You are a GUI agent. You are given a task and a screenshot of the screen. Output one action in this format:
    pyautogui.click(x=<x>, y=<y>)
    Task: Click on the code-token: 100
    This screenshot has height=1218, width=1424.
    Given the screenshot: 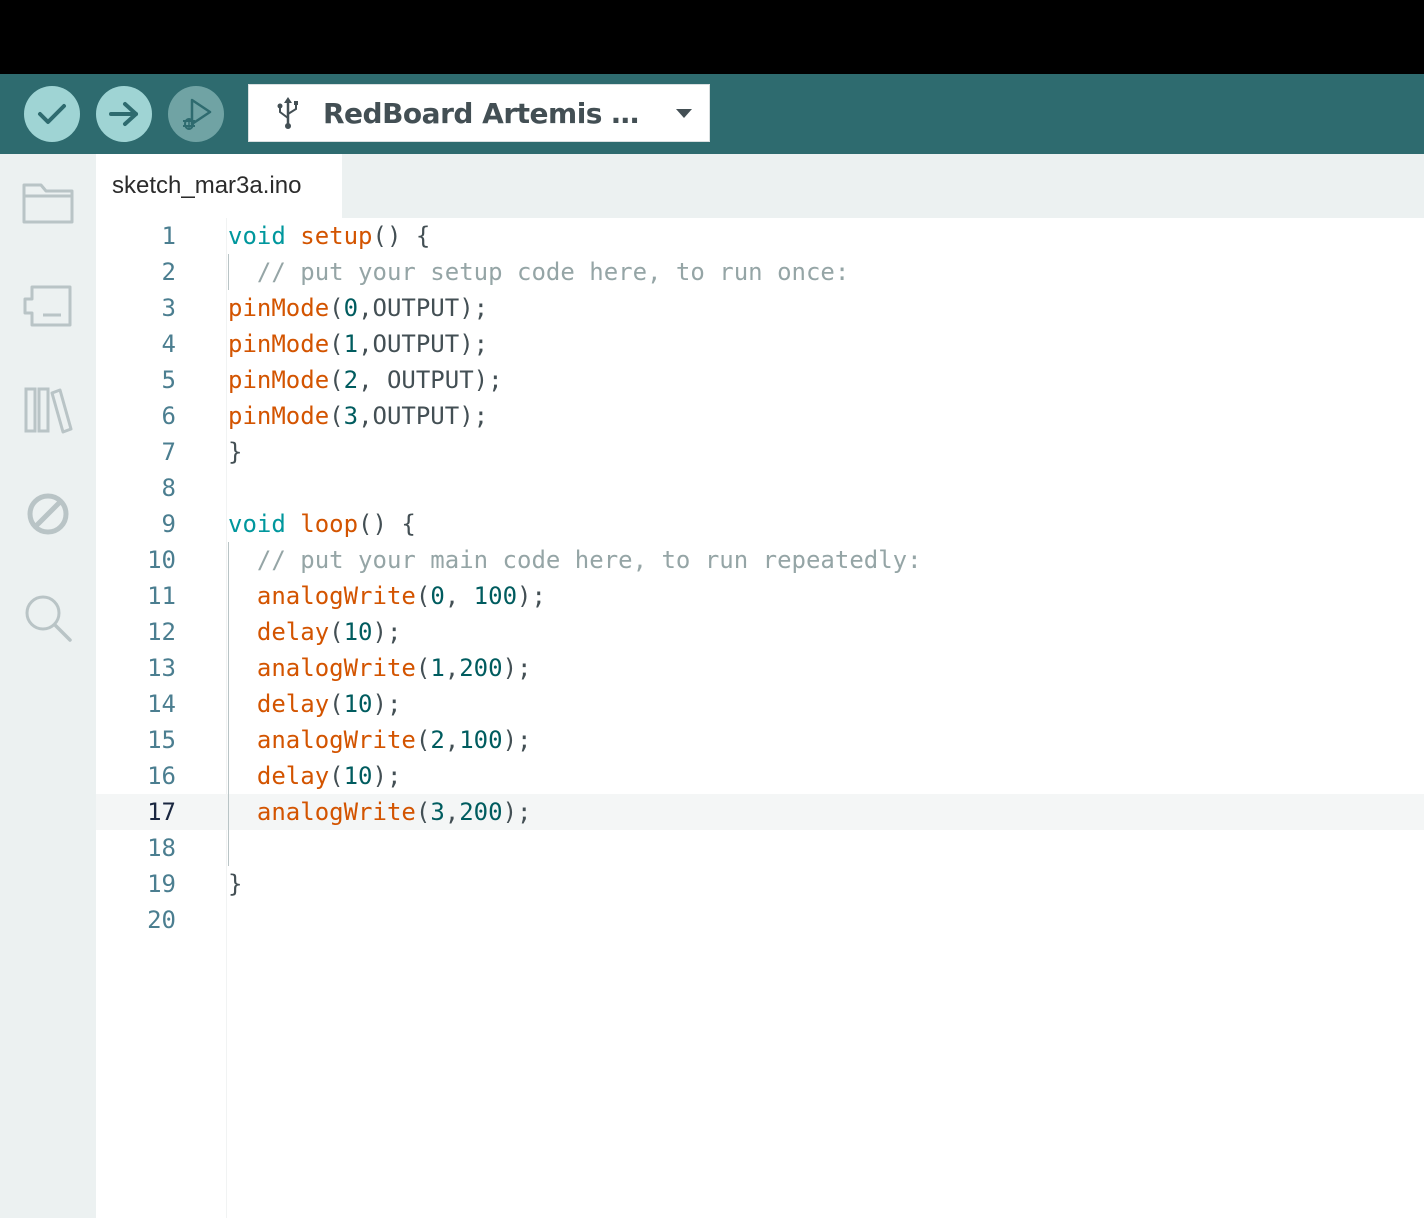 What is the action you would take?
    pyautogui.click(x=495, y=596)
    